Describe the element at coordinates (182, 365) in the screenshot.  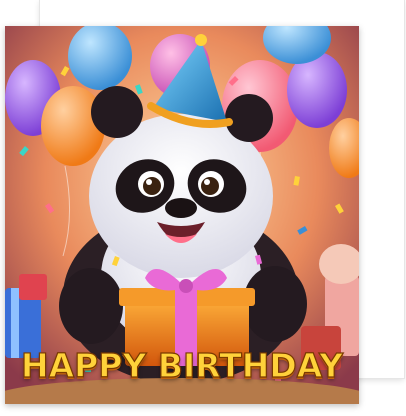
I see `greeting-text: HAPPY BIRTHDAY` at that location.